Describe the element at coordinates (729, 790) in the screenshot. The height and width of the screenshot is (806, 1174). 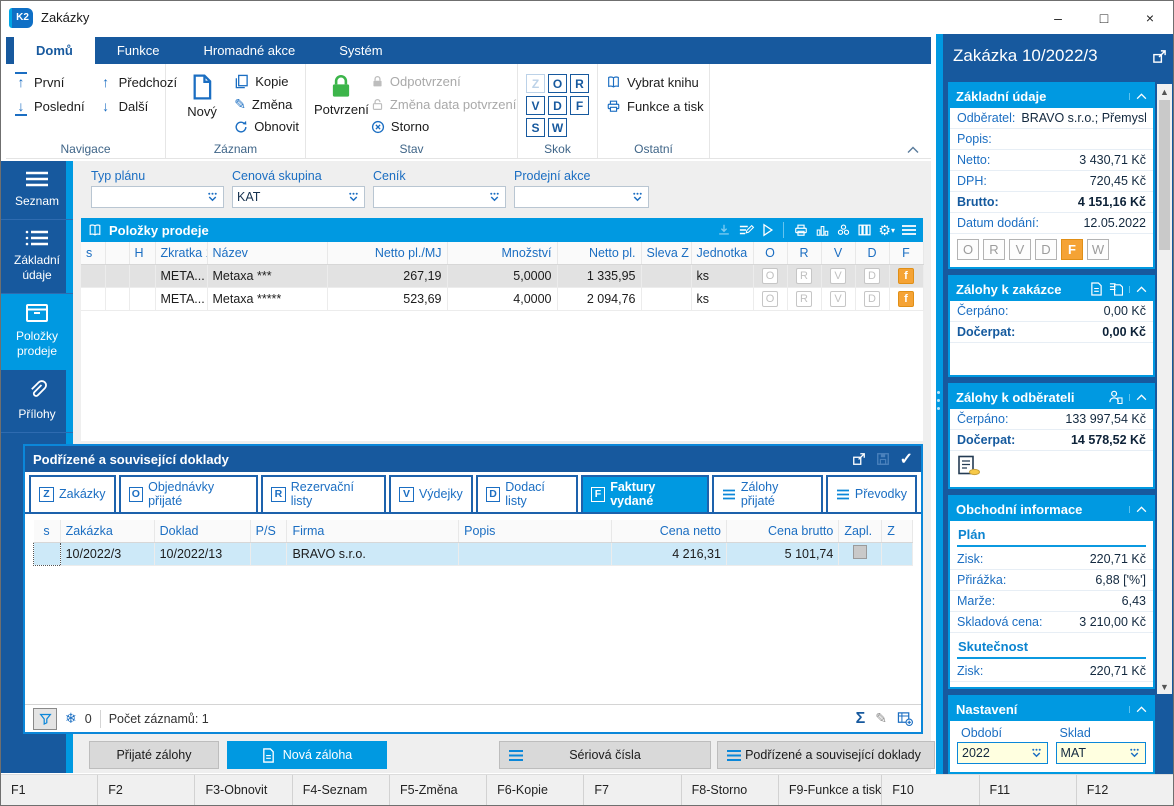
I see `fkey-f8: F8-Storno` at that location.